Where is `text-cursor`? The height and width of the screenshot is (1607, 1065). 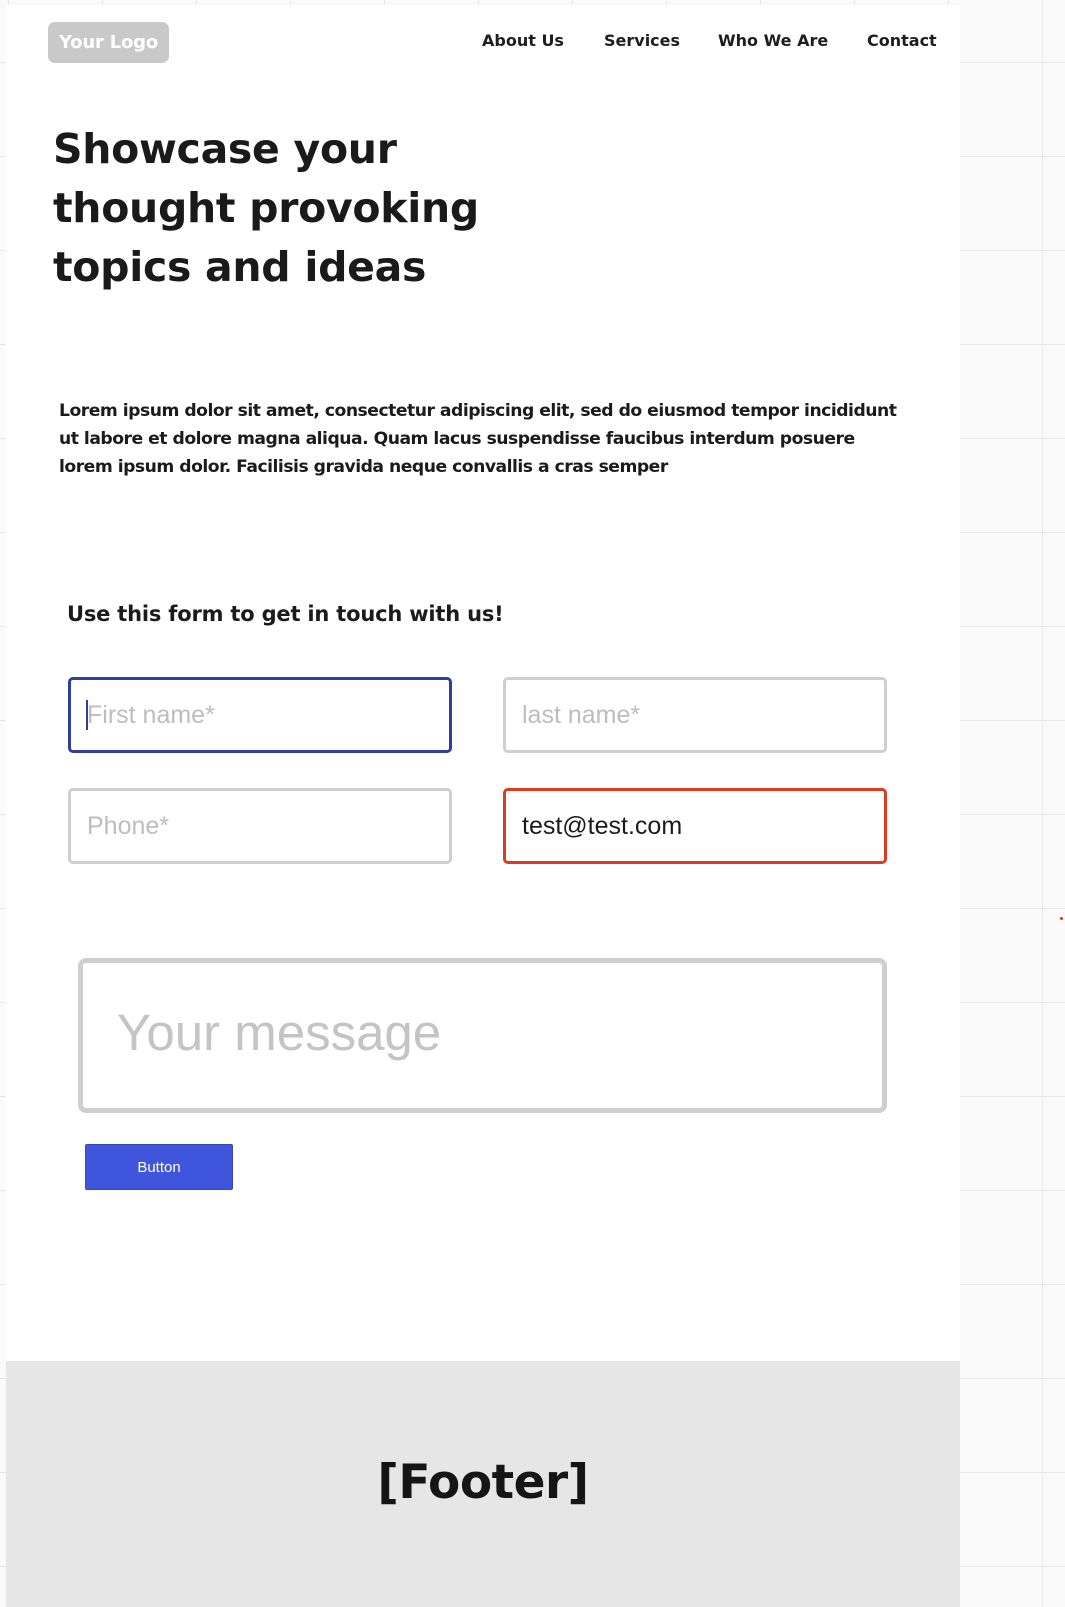 text-cursor is located at coordinates (87, 715).